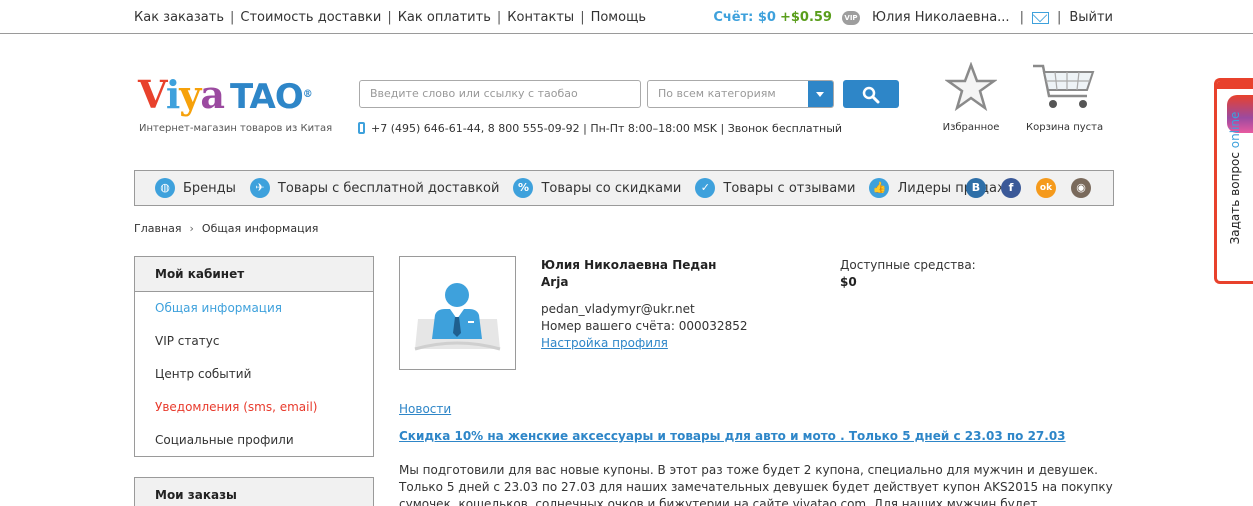 This screenshot has height=506, width=1253. I want to click on mail-icon, so click(1040, 17).